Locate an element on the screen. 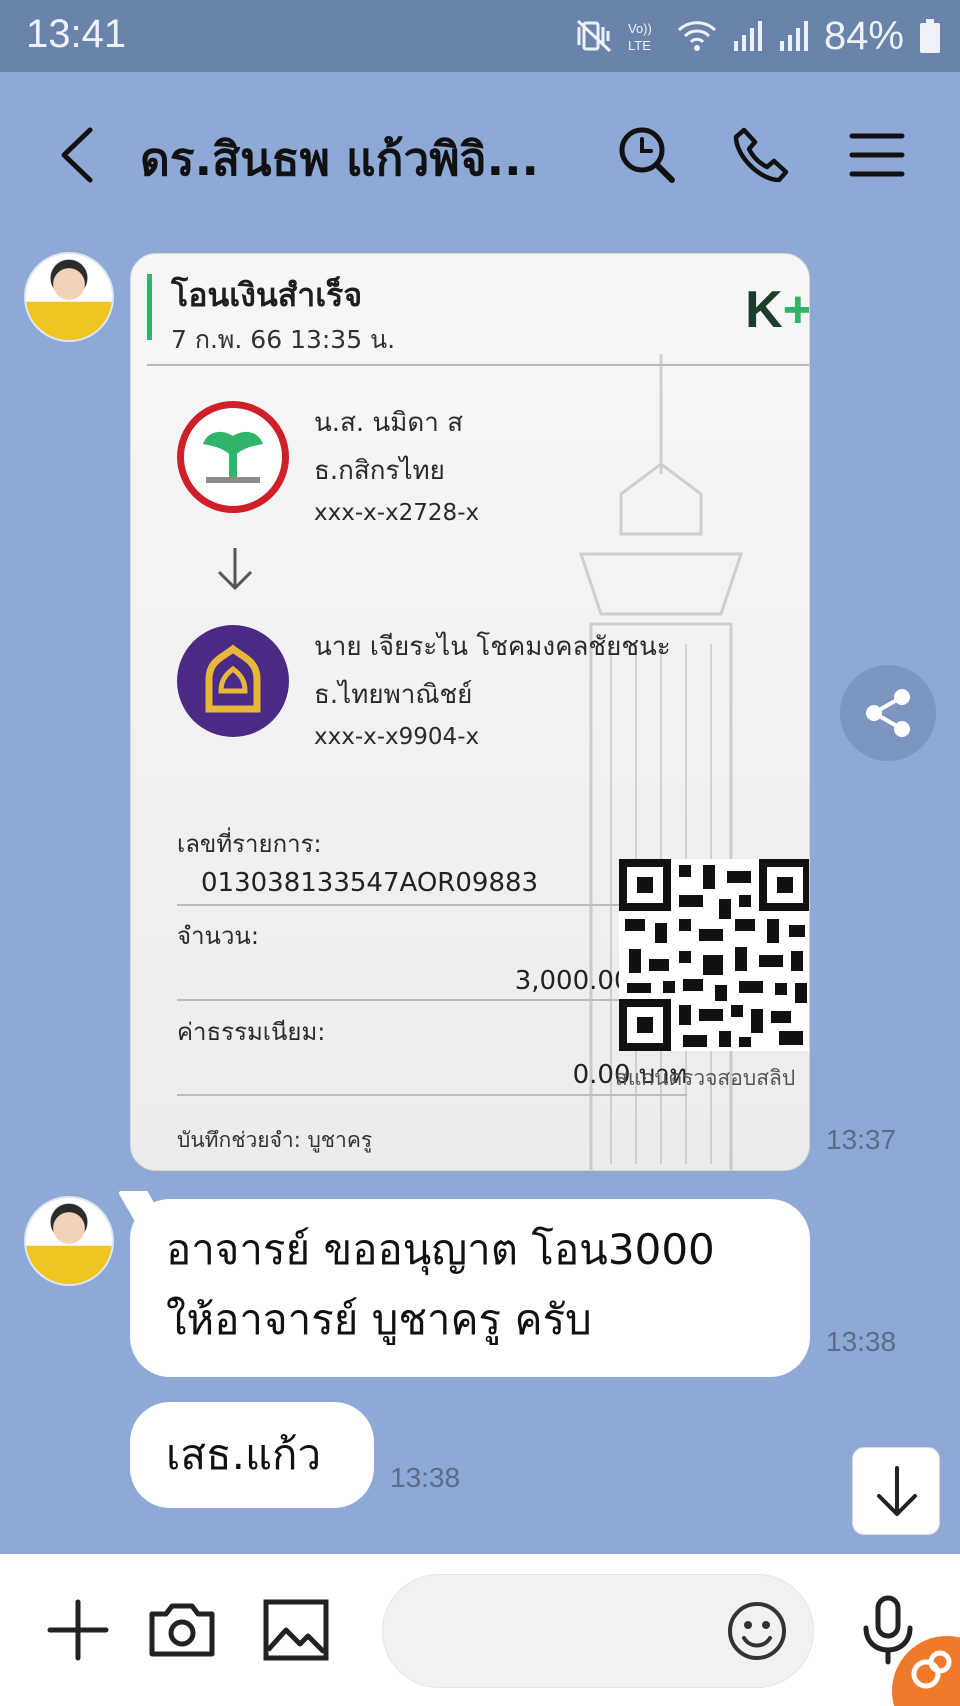  scb-logo is located at coordinates (233, 681).